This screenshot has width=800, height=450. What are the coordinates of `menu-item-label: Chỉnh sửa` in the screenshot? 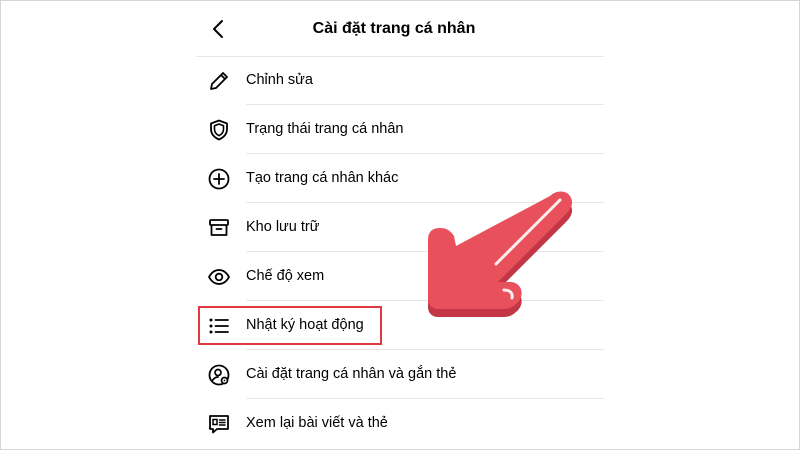 It's located at (279, 80).